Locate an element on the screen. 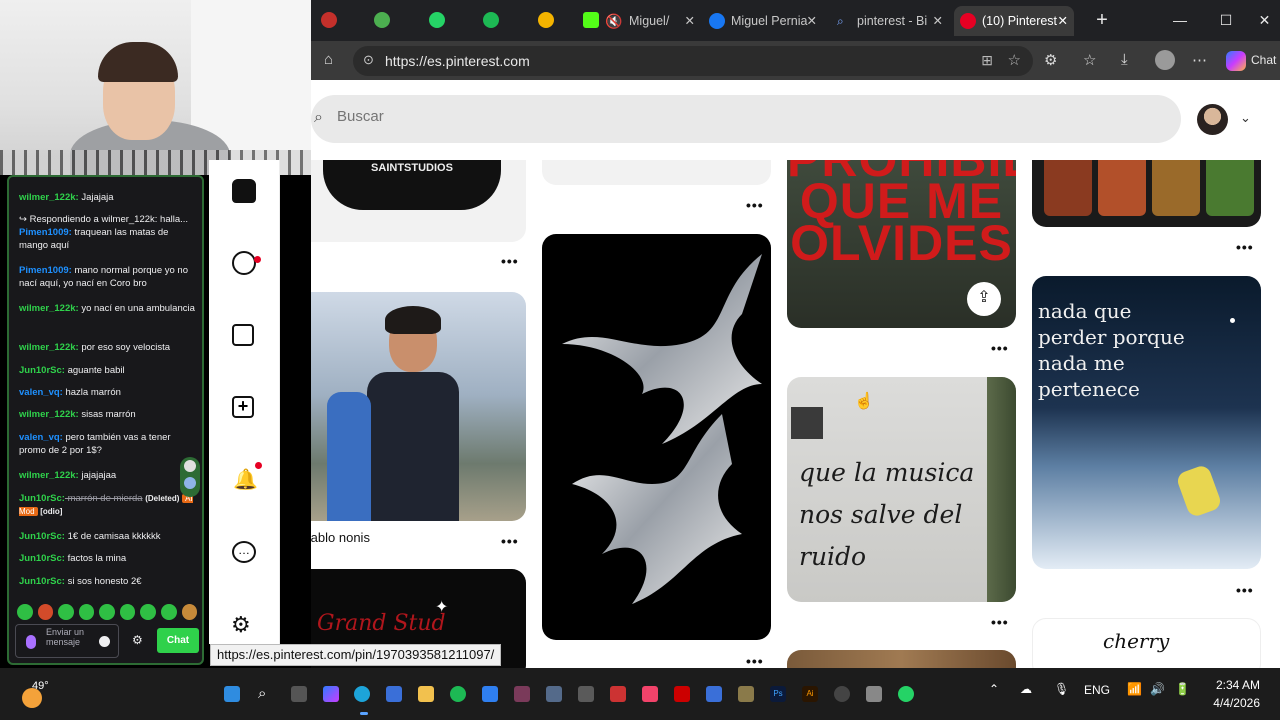 This screenshot has height=720, width=1280. copilot-icon is located at coordinates (1236, 61).